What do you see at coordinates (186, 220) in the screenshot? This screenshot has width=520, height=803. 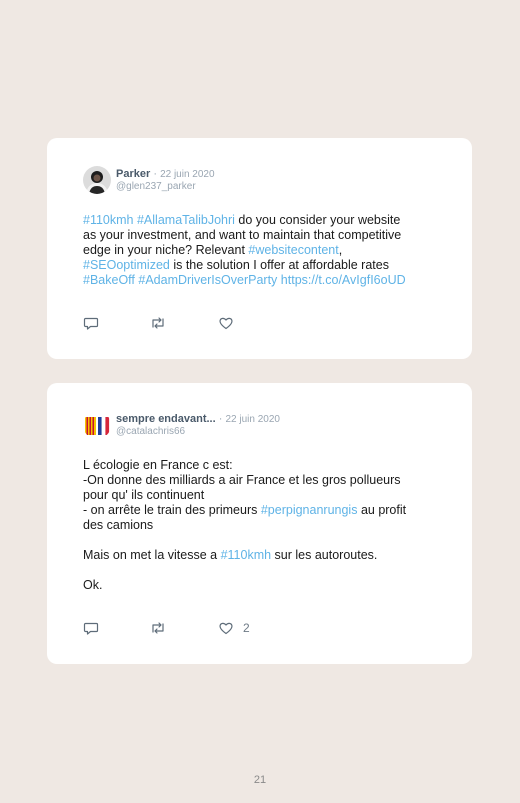 I see `hashtag: #AllamaTalibJohri` at bounding box center [186, 220].